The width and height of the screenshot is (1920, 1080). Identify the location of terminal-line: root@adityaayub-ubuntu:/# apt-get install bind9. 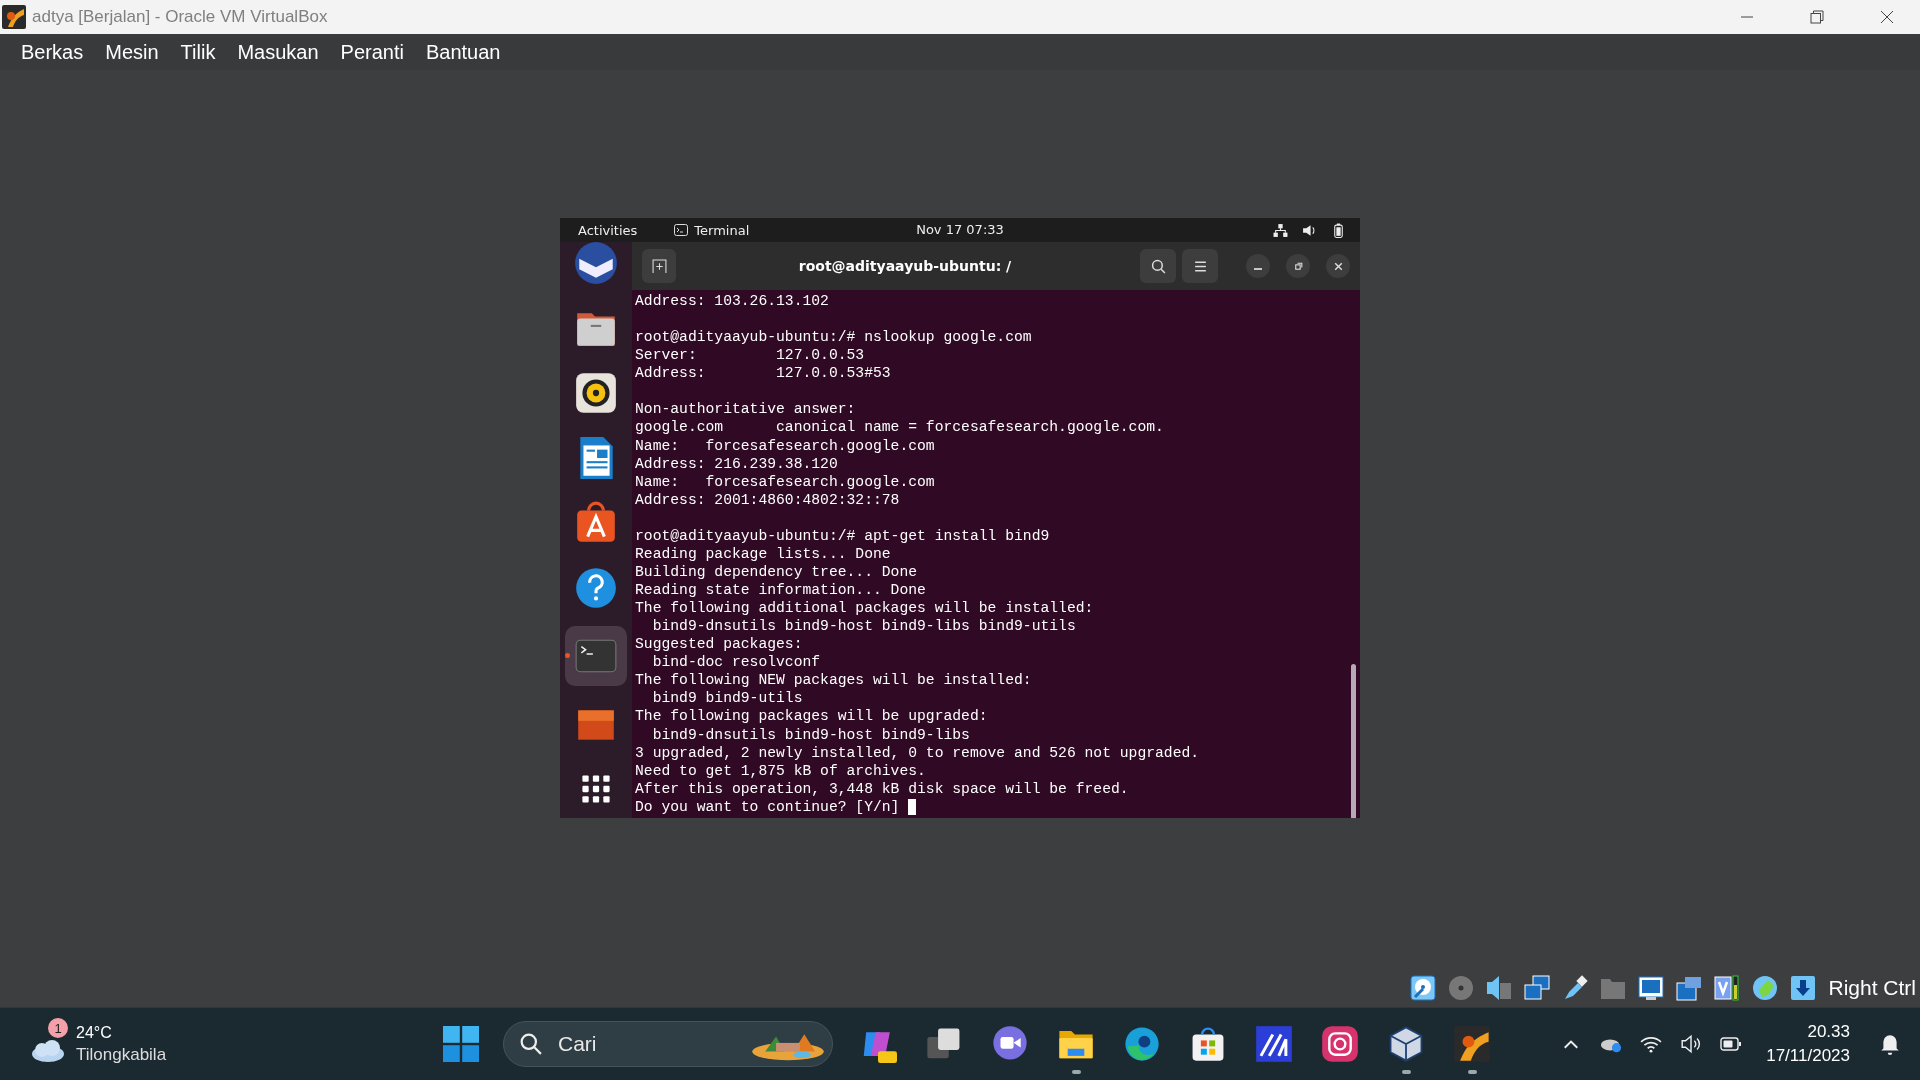
(842, 535).